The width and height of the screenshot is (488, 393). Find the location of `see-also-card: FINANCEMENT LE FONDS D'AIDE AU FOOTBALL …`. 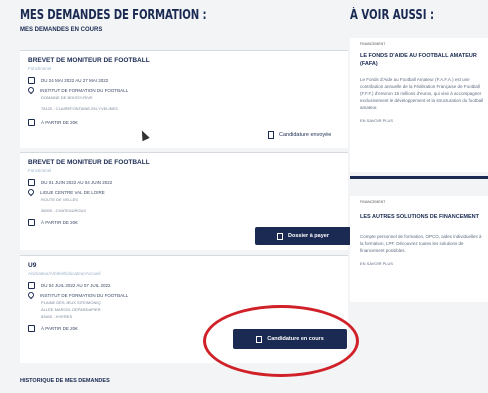

see-also-card: FINANCEMENT LE FONDS D'AIDE AU FOOTBALL … is located at coordinates (419, 105).